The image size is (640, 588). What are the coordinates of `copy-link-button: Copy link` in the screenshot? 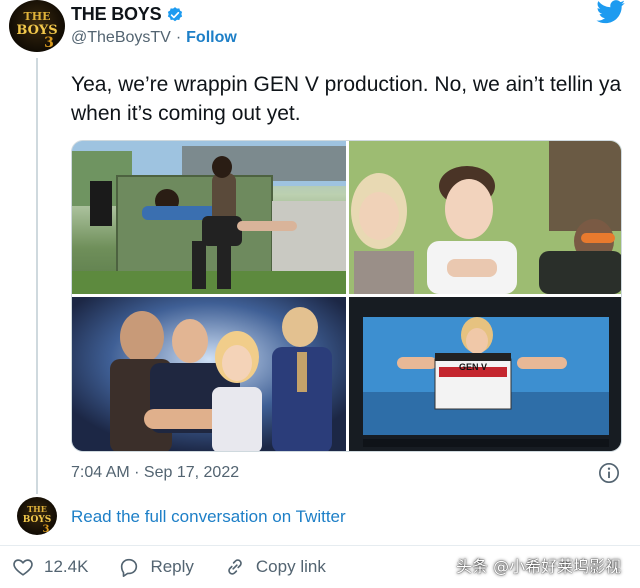 It's located at (275, 567).